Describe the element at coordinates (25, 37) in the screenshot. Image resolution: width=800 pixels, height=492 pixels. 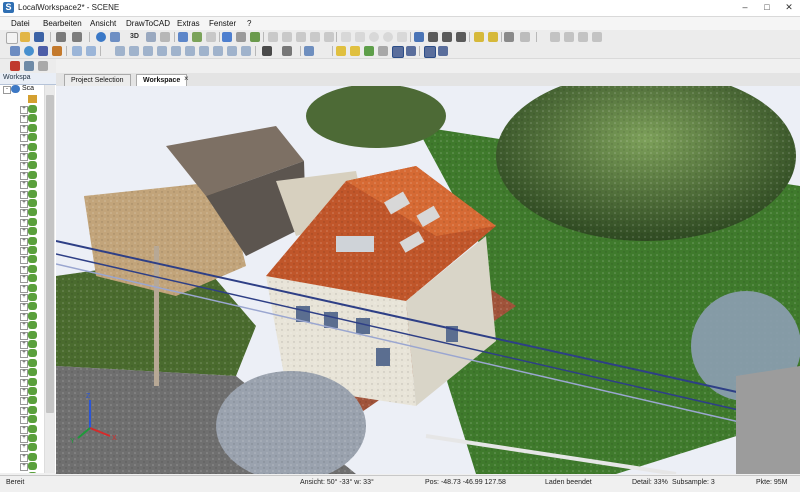
I see `open-folder-icon` at that location.